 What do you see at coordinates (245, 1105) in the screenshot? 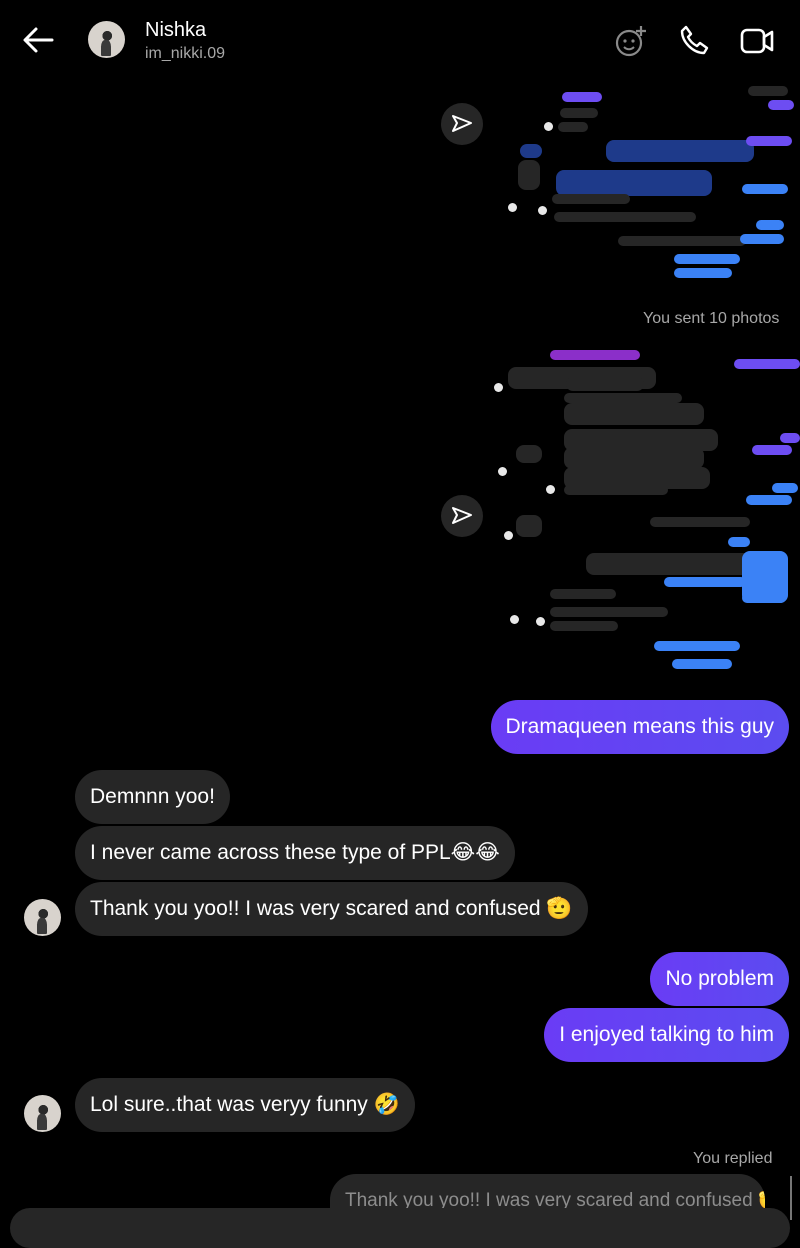
I see `incoming-message: Lol sure..that was veryy funny 🤣` at bounding box center [245, 1105].